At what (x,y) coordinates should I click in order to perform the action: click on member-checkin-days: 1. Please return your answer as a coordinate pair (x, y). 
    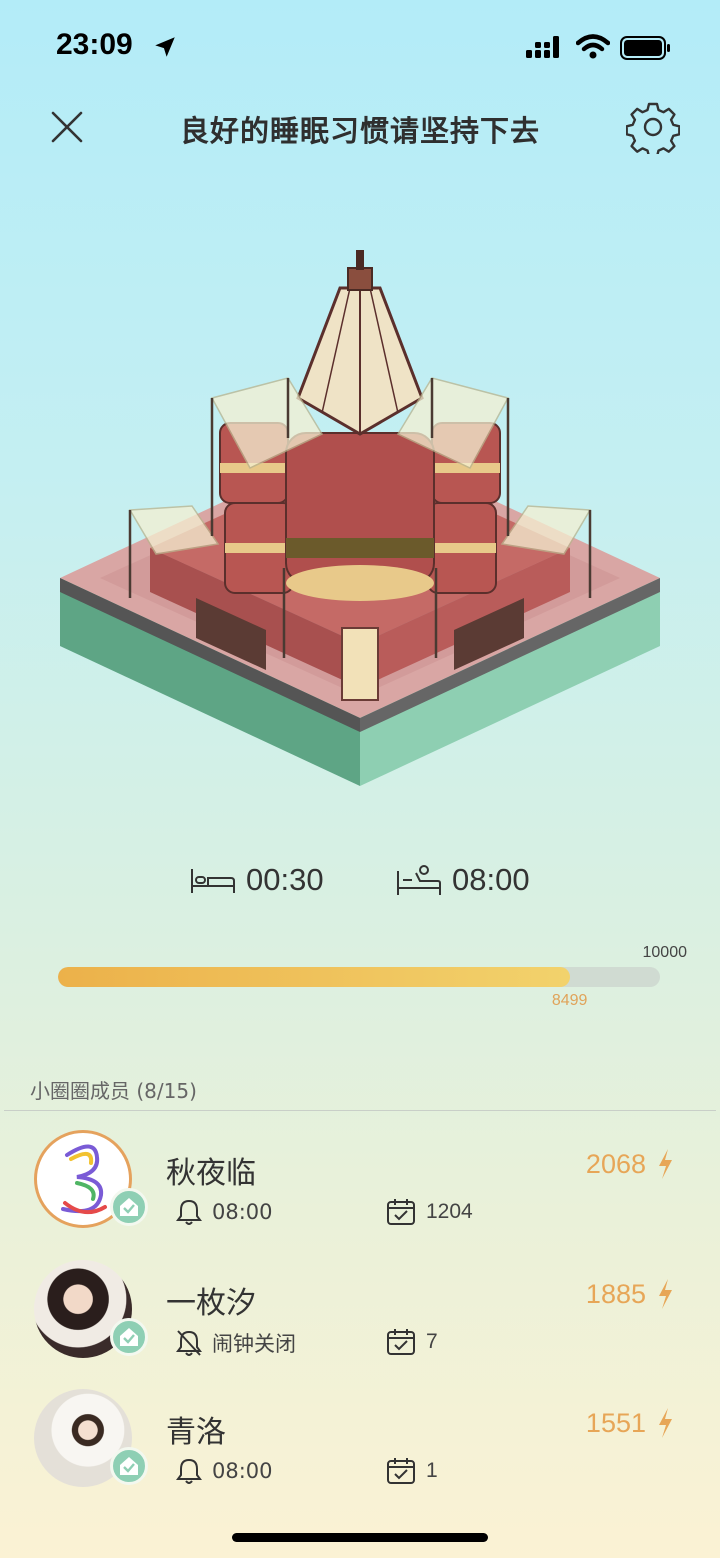
    Looking at the image, I should click on (412, 1471).